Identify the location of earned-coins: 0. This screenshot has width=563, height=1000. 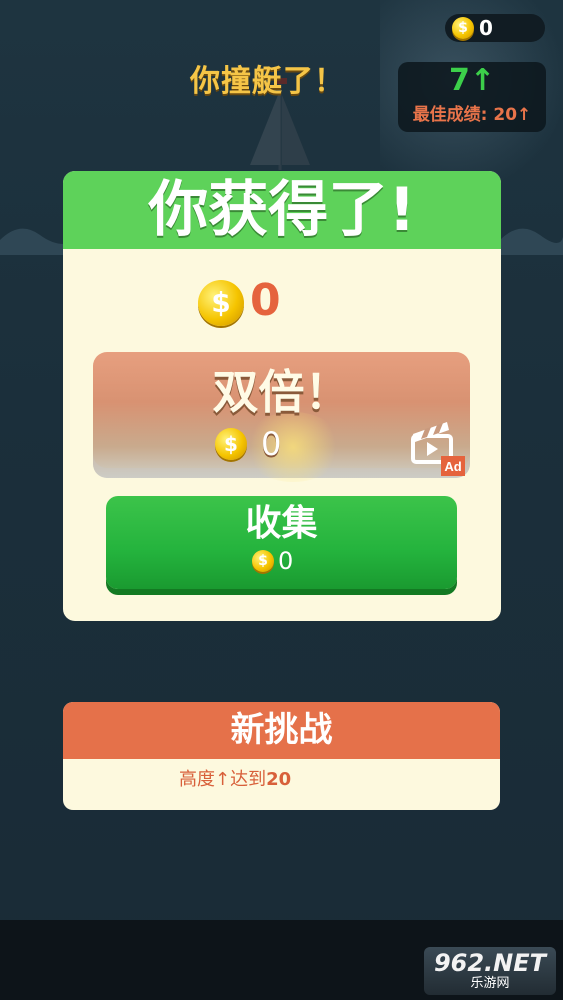
(265, 300).